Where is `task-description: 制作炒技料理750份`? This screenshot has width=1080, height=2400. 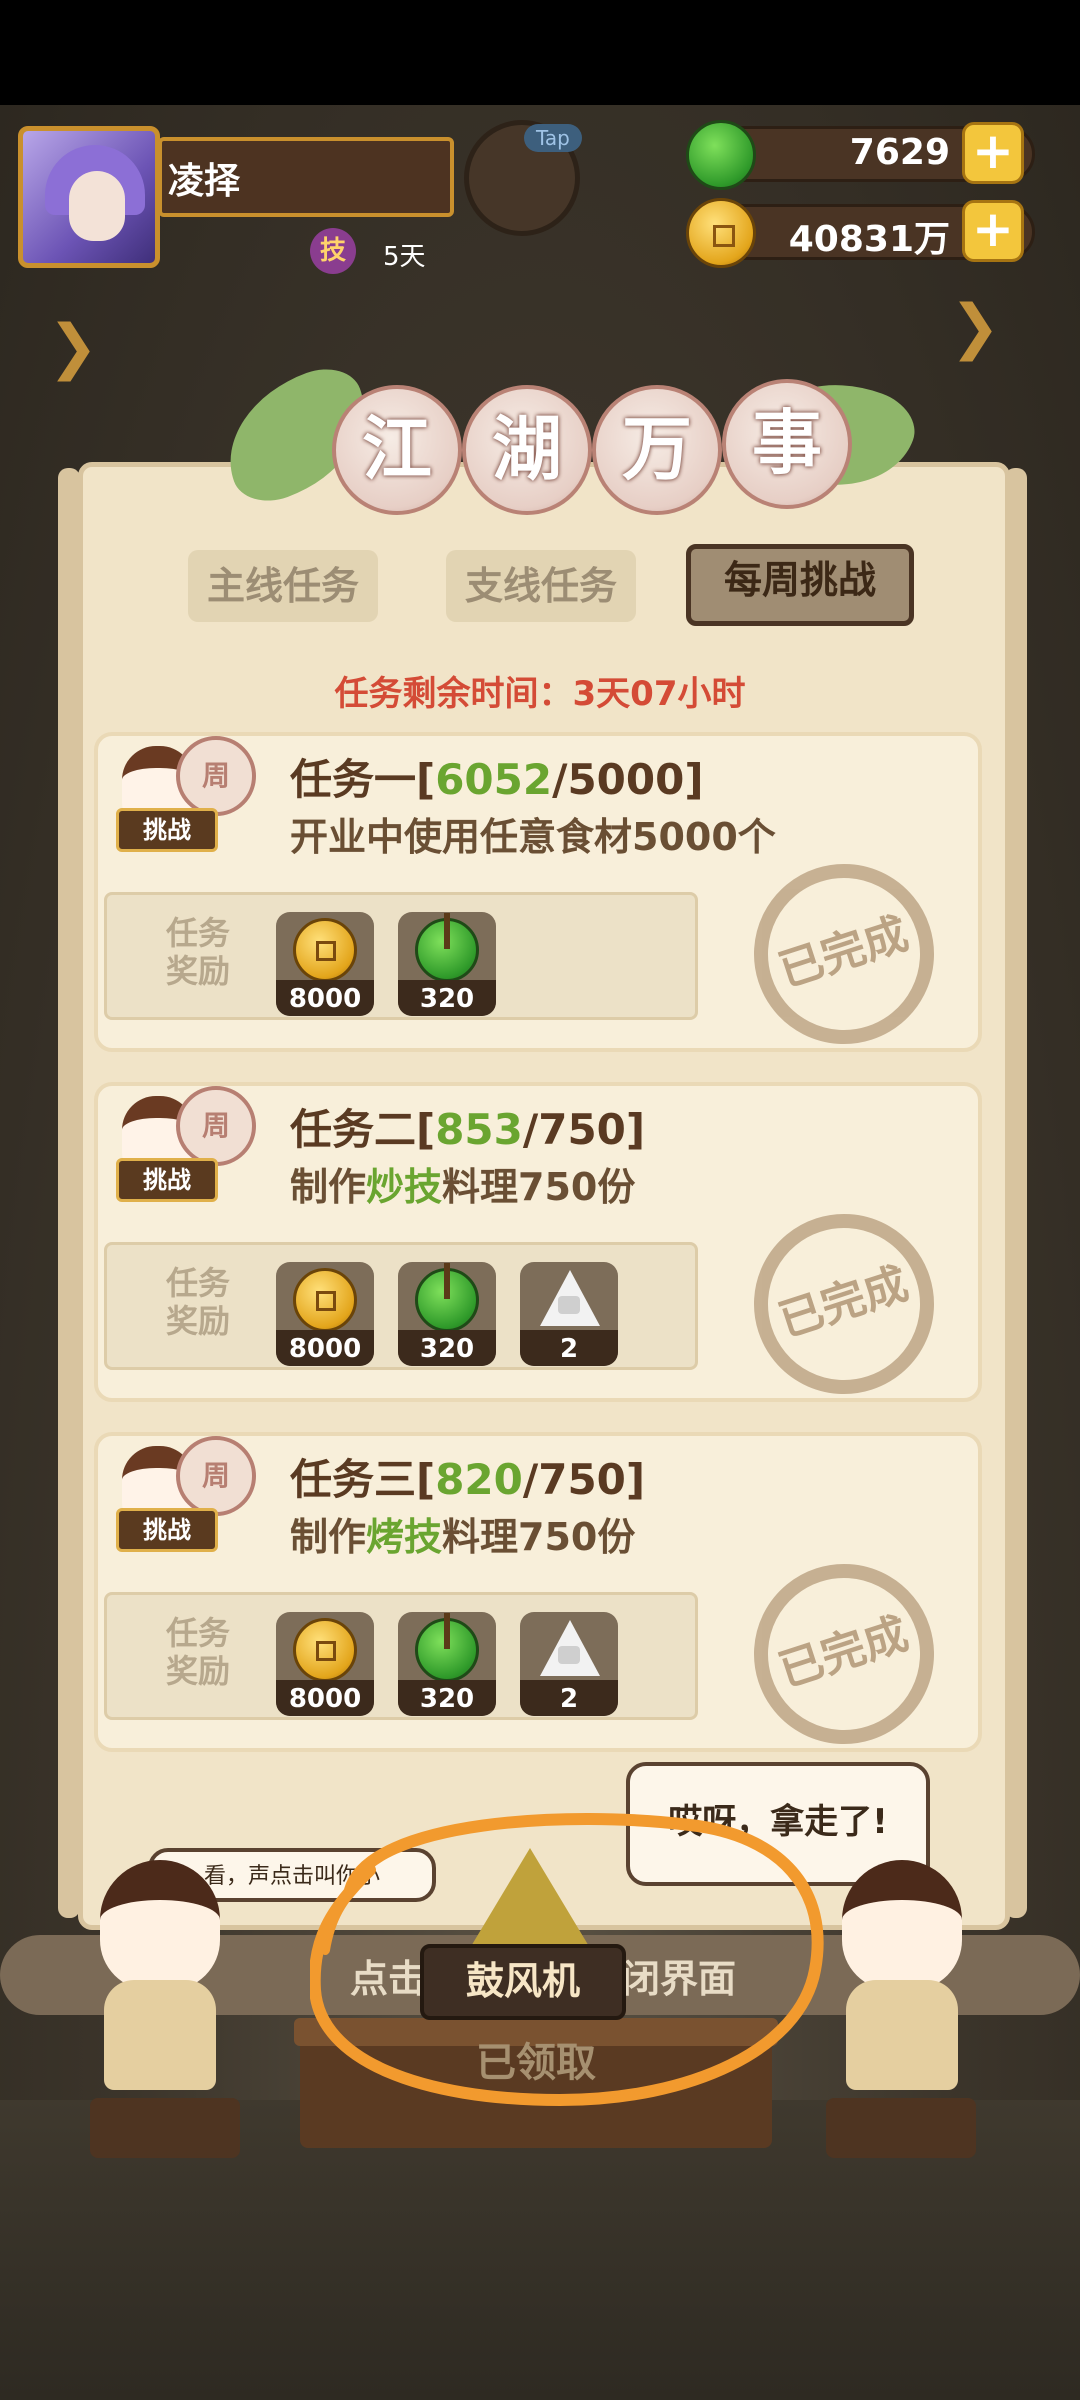 task-description: 制作炒技料理750份 is located at coordinates (463, 1187).